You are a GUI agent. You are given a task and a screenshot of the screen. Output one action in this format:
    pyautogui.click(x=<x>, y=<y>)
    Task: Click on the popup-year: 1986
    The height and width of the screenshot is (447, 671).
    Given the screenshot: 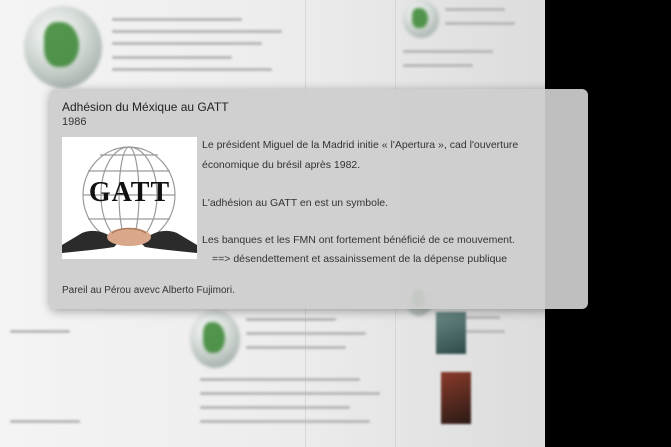 What is the action you would take?
    pyautogui.click(x=74, y=122)
    